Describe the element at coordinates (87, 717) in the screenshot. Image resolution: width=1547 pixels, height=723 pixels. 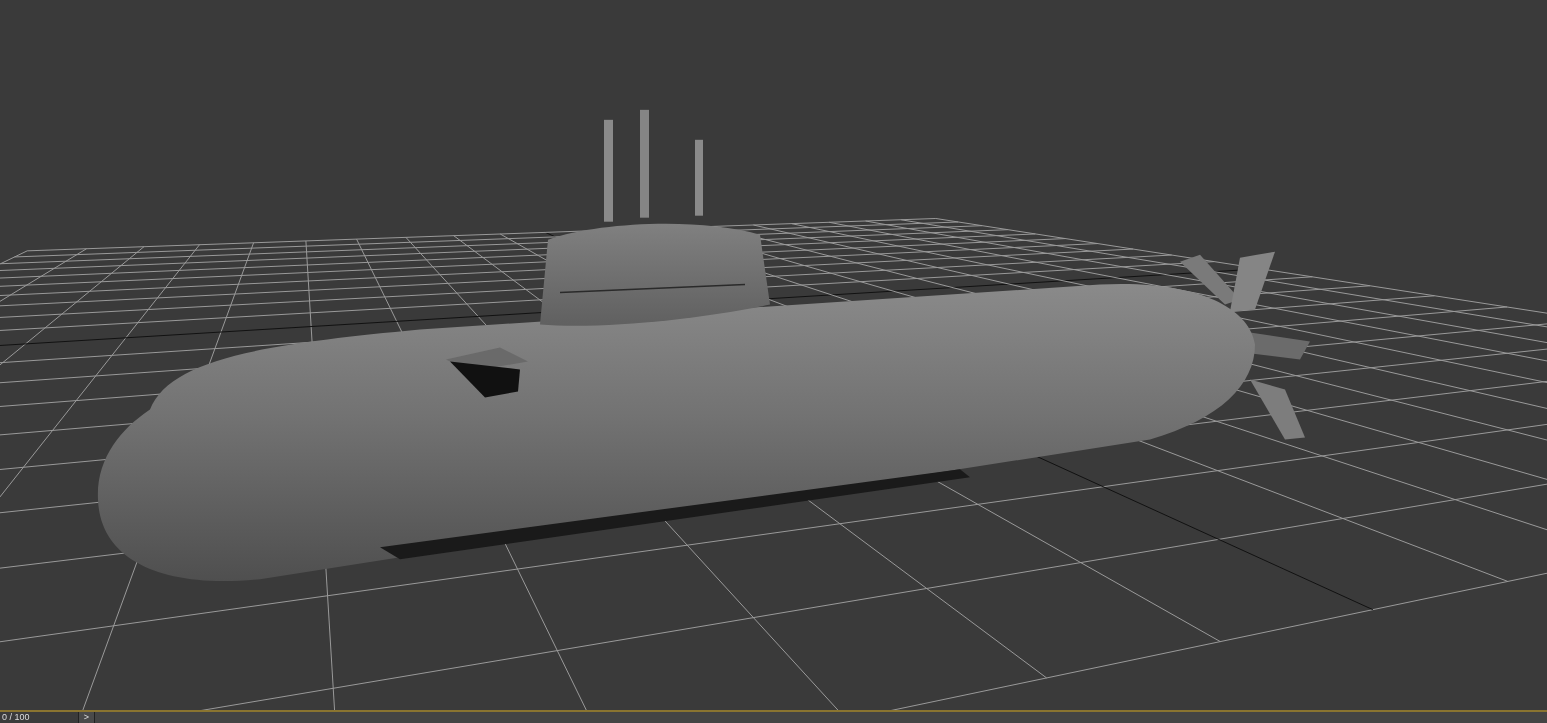
I see `next-frame-button: >` at that location.